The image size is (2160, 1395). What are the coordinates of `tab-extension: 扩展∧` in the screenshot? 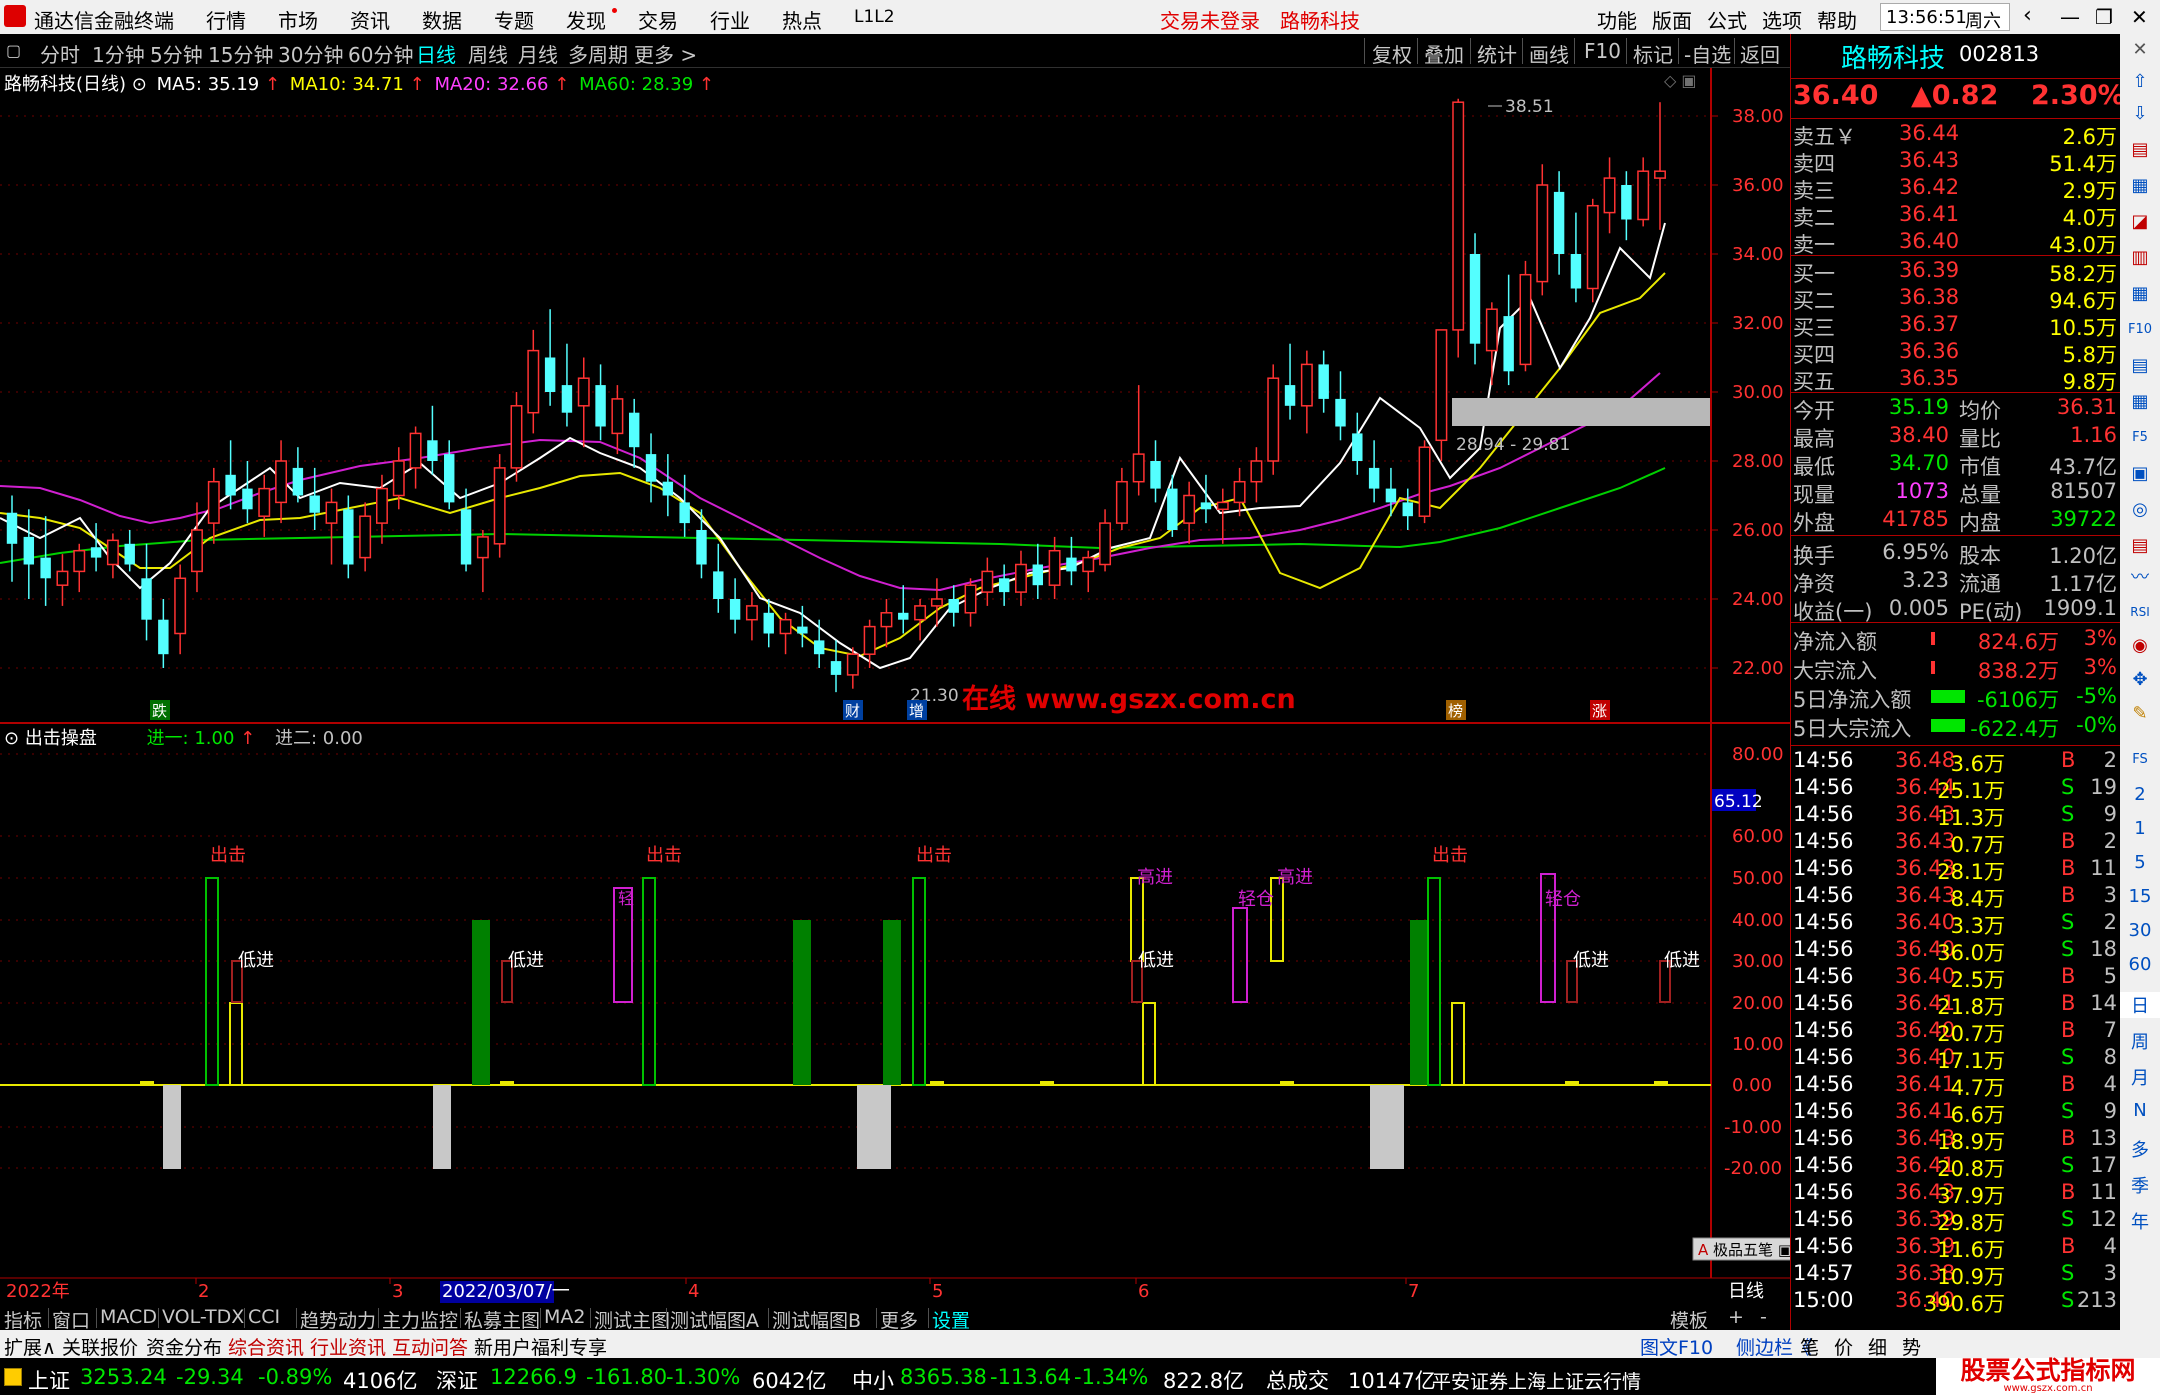 It's located at (30, 1346).